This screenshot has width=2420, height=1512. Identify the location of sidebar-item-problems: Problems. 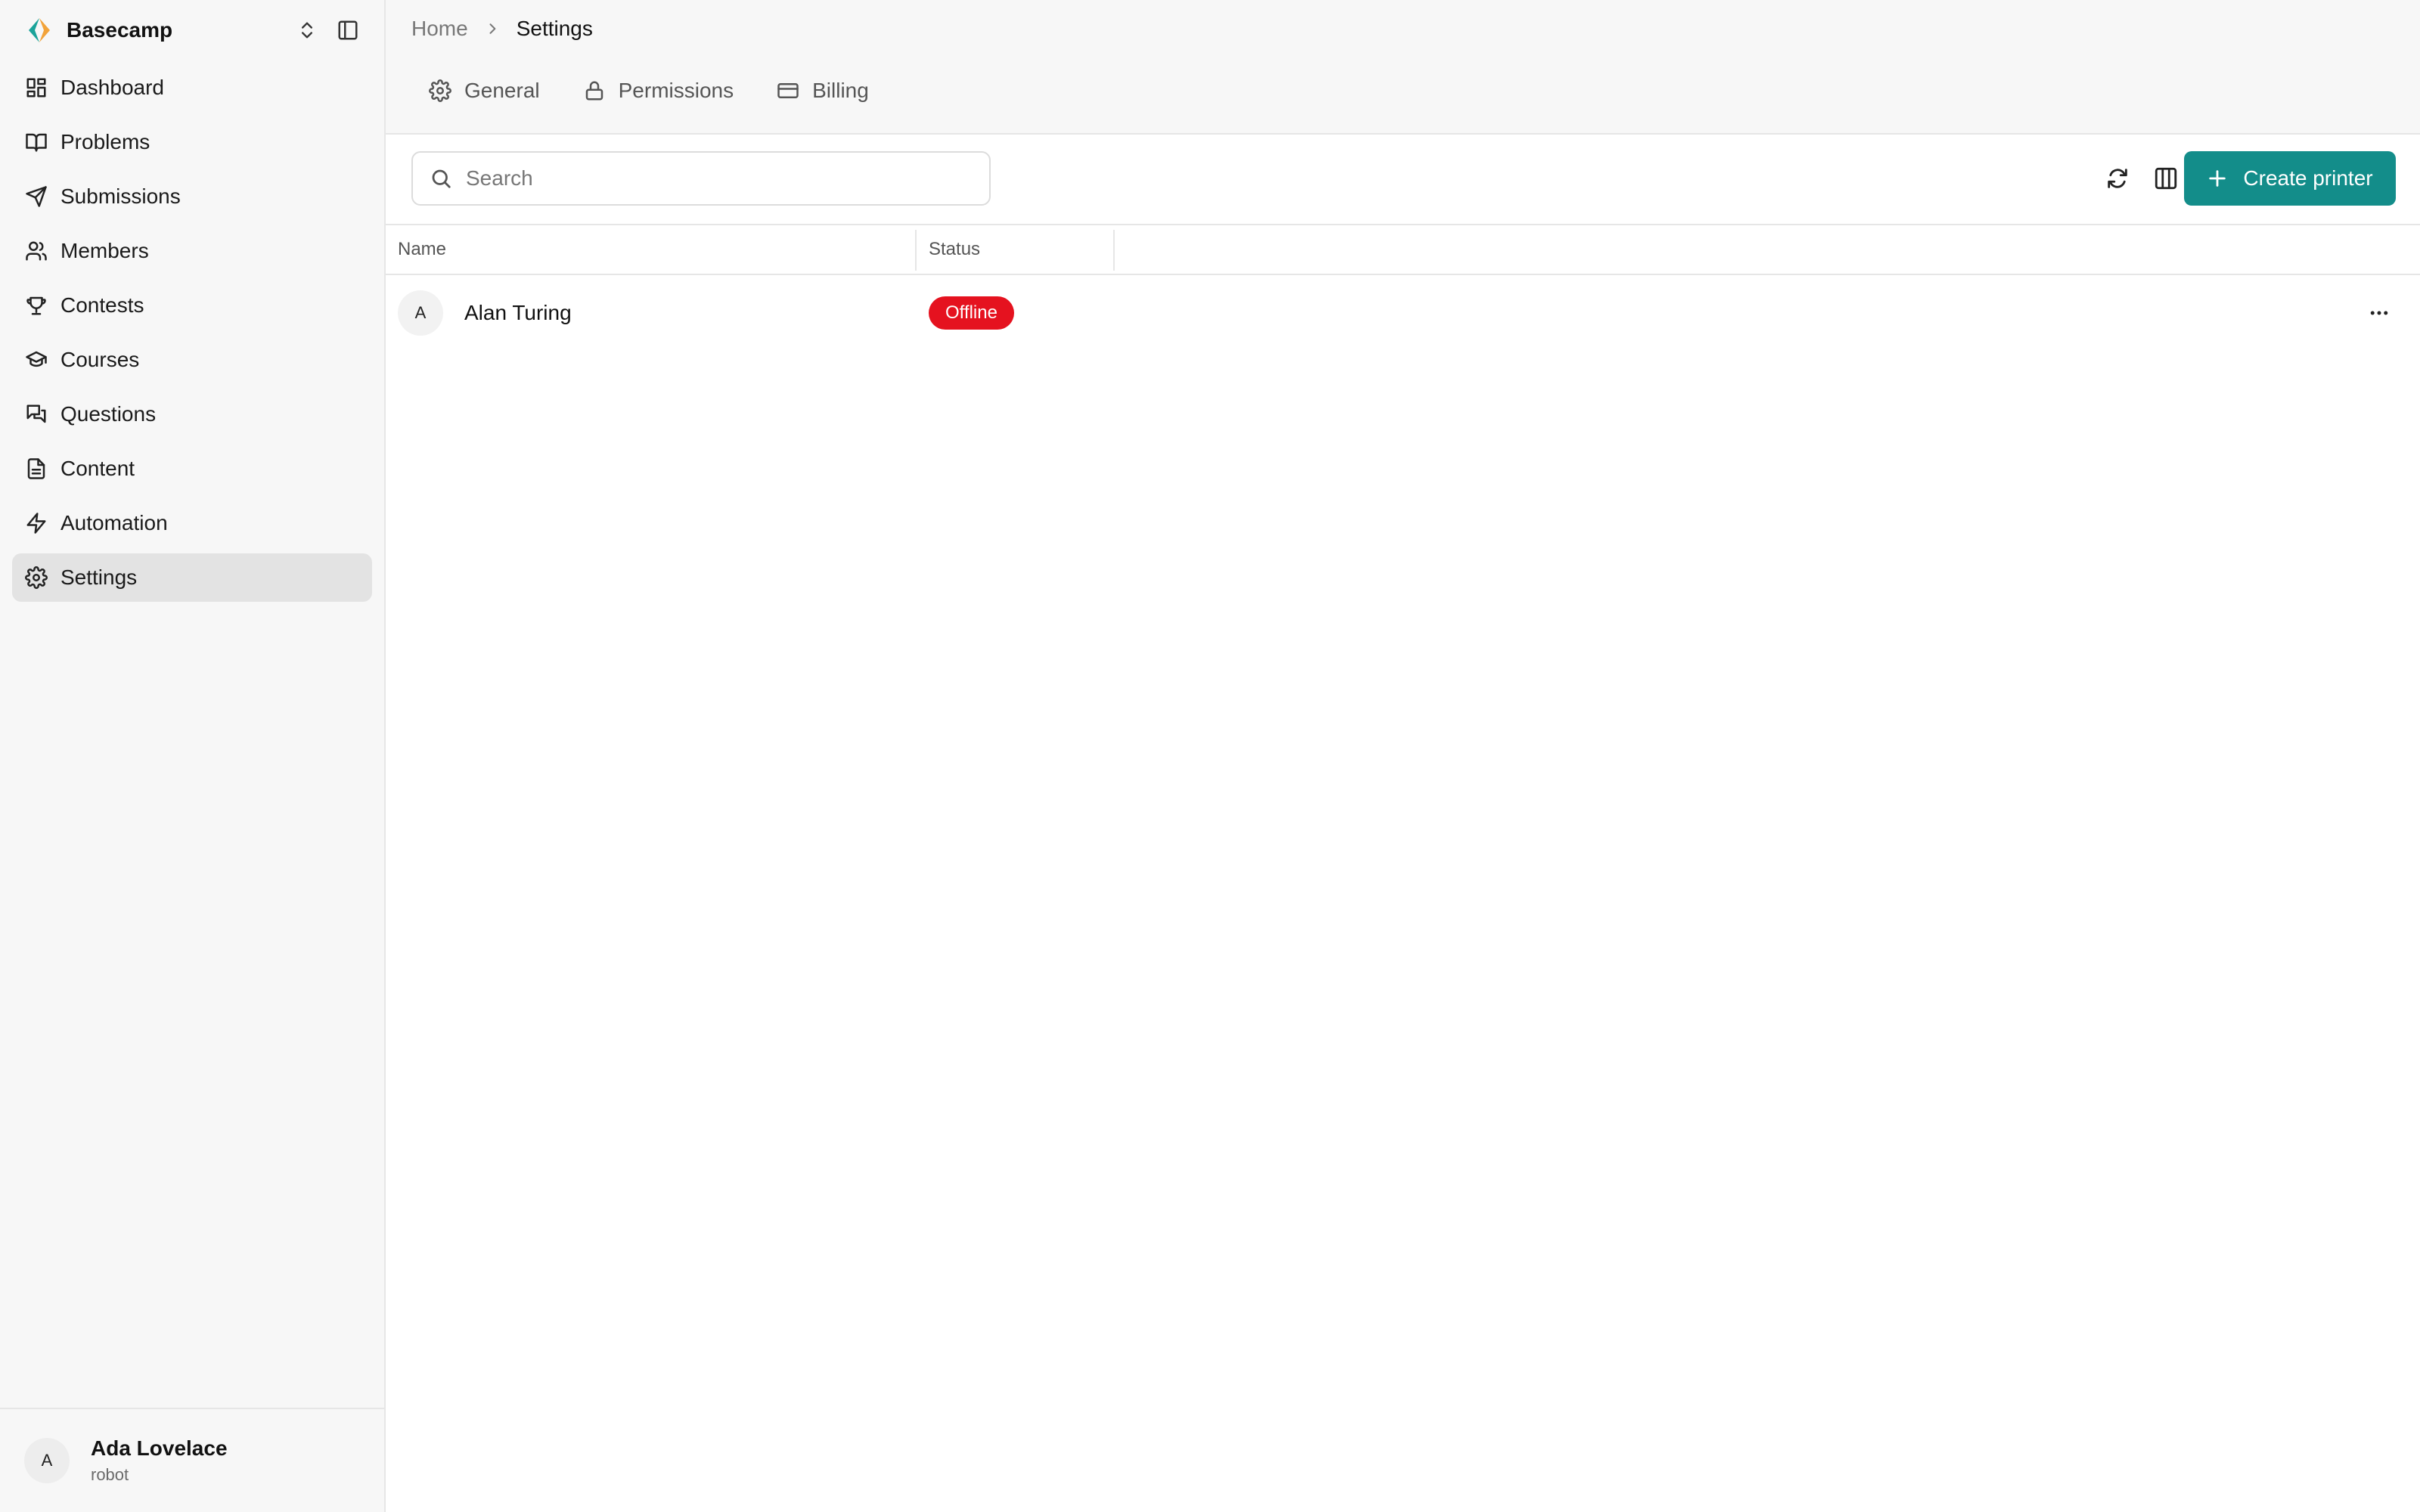
(192, 142).